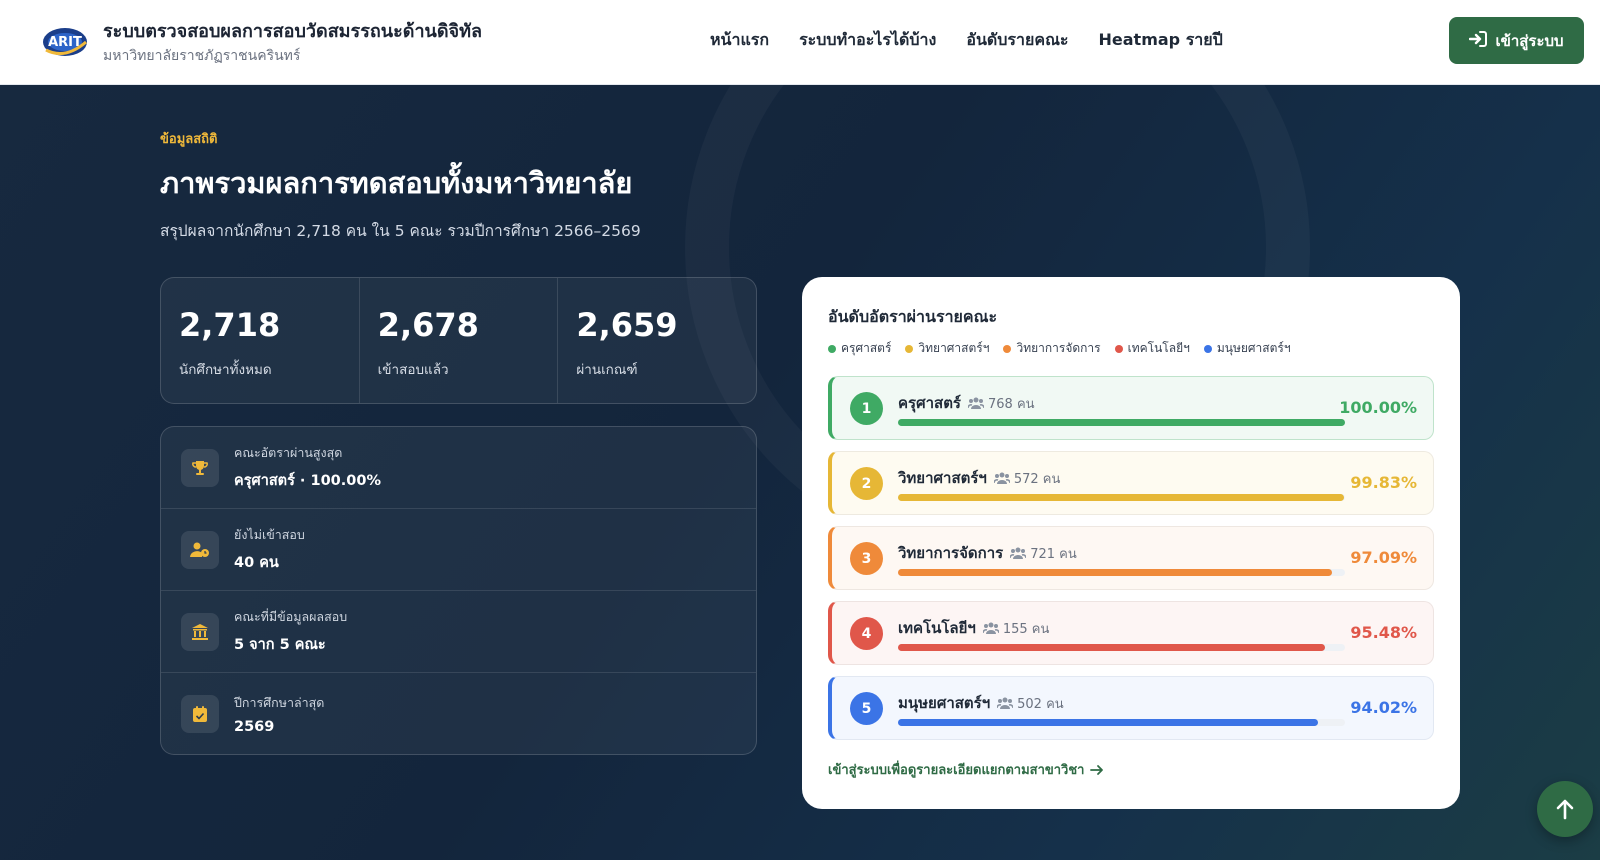 The image size is (1600, 860). I want to click on legend-item: มนุษยศาสตร์ฯ, so click(1247, 348).